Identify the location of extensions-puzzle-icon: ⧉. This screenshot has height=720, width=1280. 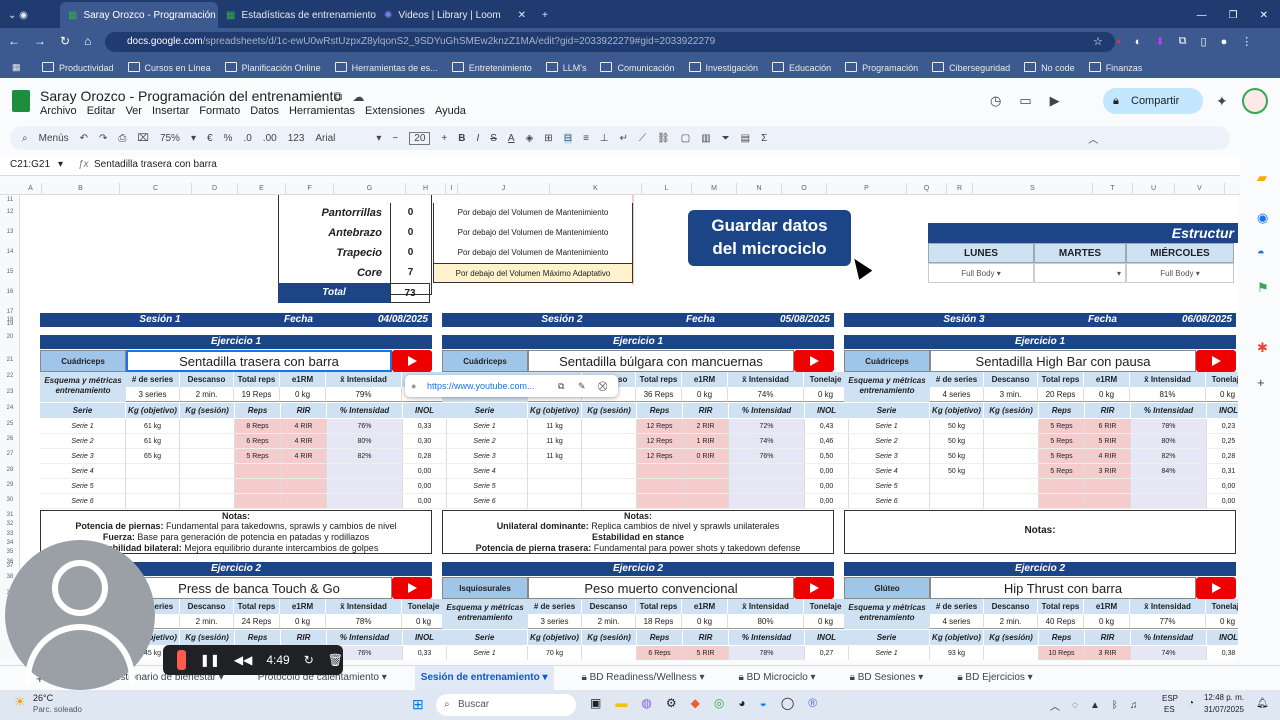
(1183, 41).